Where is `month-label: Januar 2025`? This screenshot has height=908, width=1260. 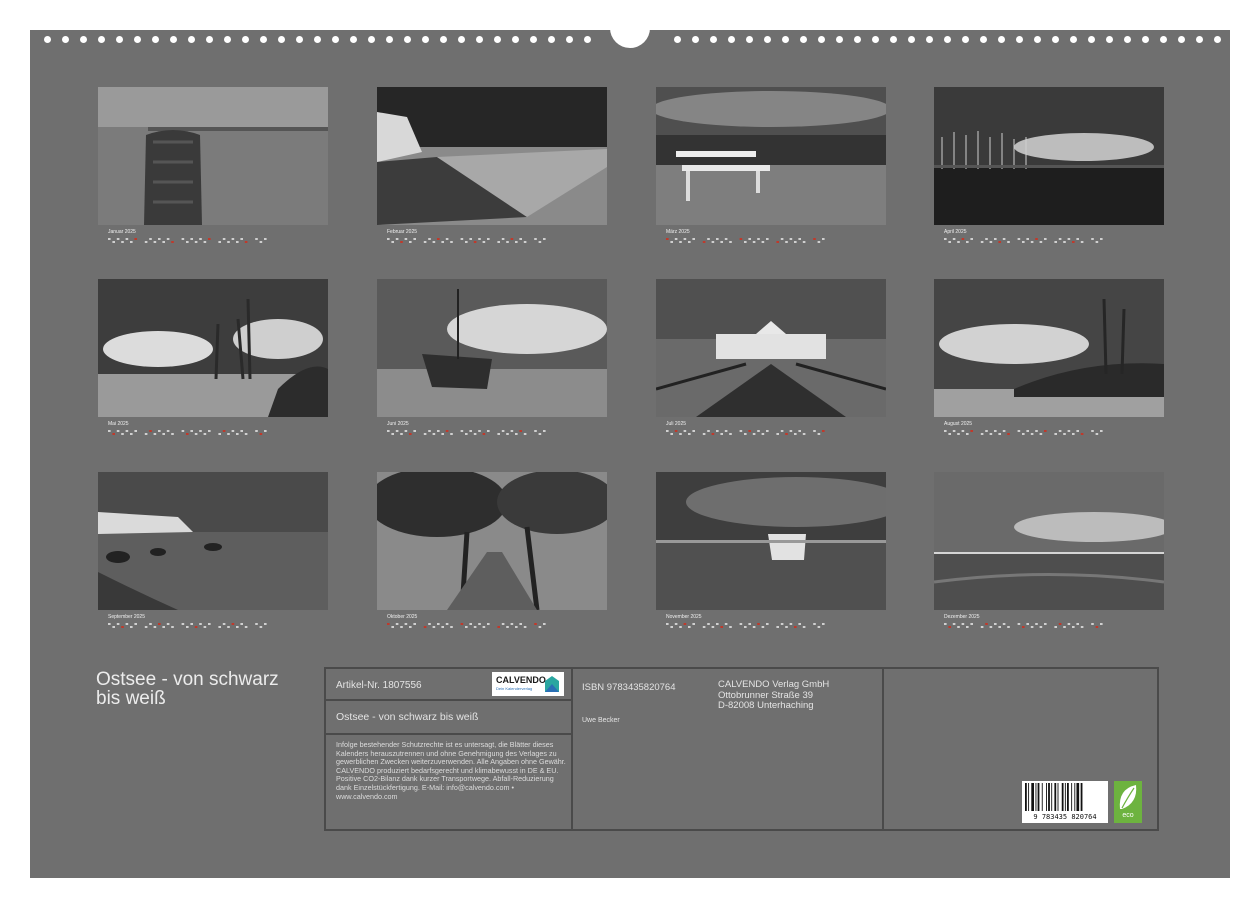
month-label: Januar 2025 is located at coordinates (122, 232).